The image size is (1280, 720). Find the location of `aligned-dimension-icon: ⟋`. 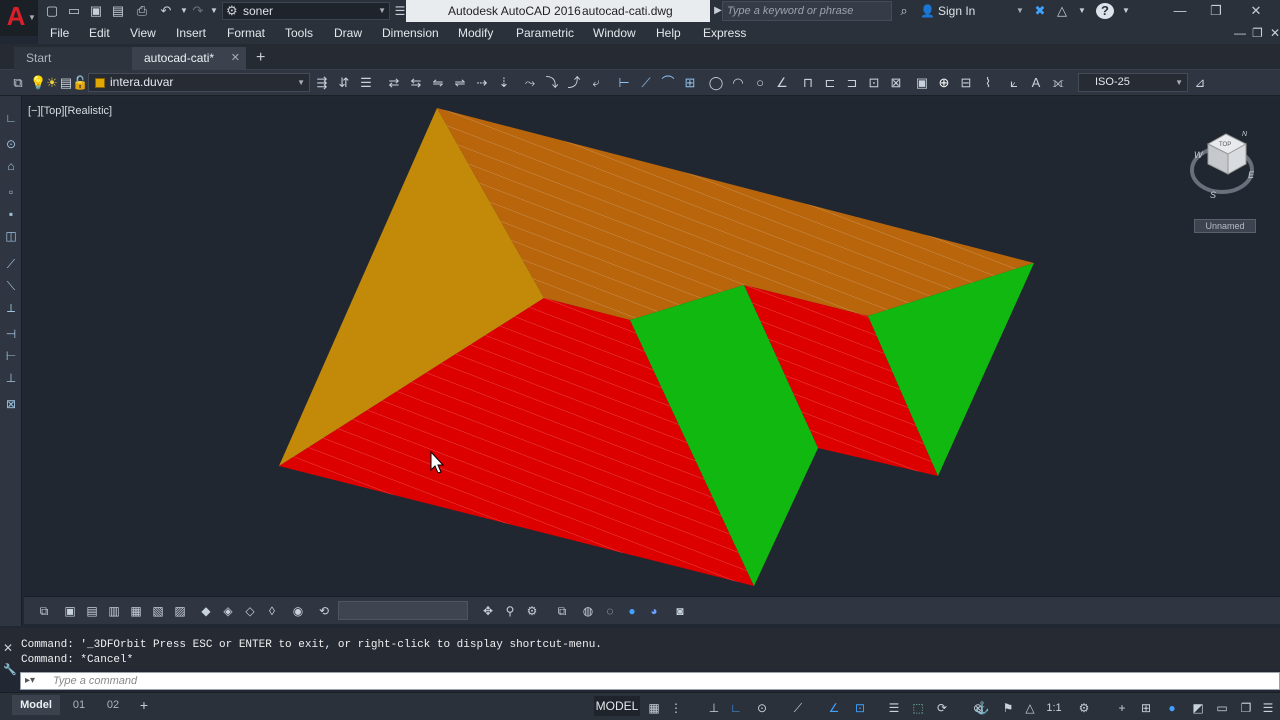

aligned-dimension-icon: ⟋ is located at coordinates (646, 83).